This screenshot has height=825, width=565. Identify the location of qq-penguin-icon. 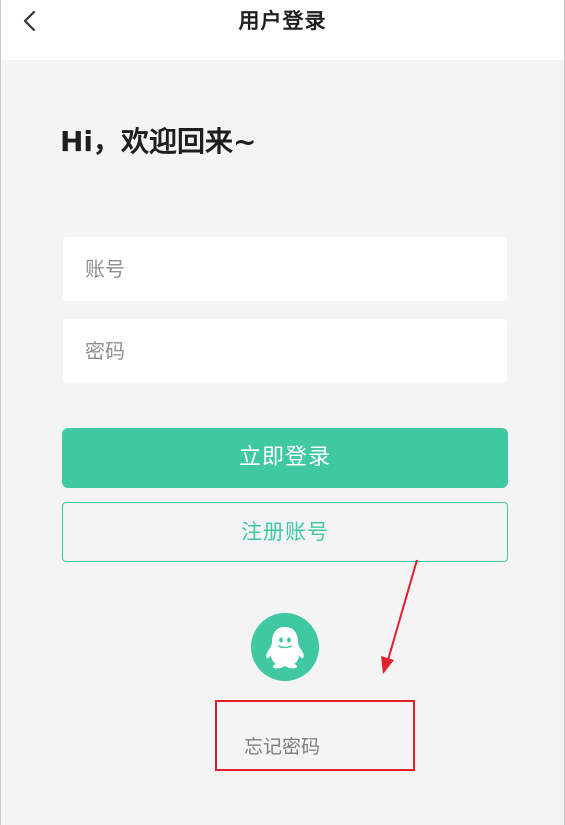
(285, 648).